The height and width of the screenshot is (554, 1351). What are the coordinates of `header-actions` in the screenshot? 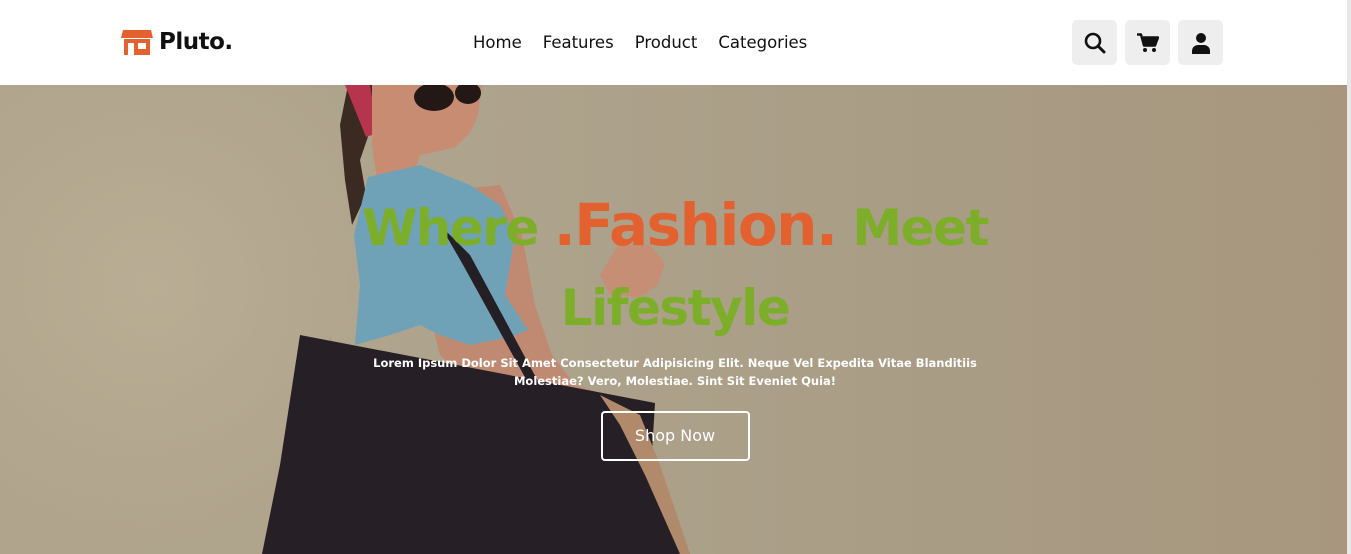 It's located at (1147, 42).